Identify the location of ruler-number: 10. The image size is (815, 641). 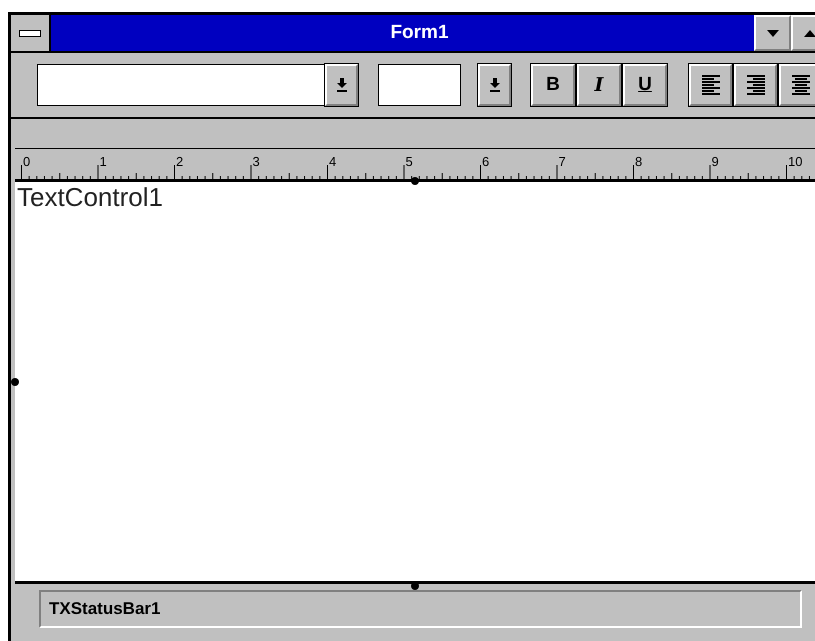
(795, 161).